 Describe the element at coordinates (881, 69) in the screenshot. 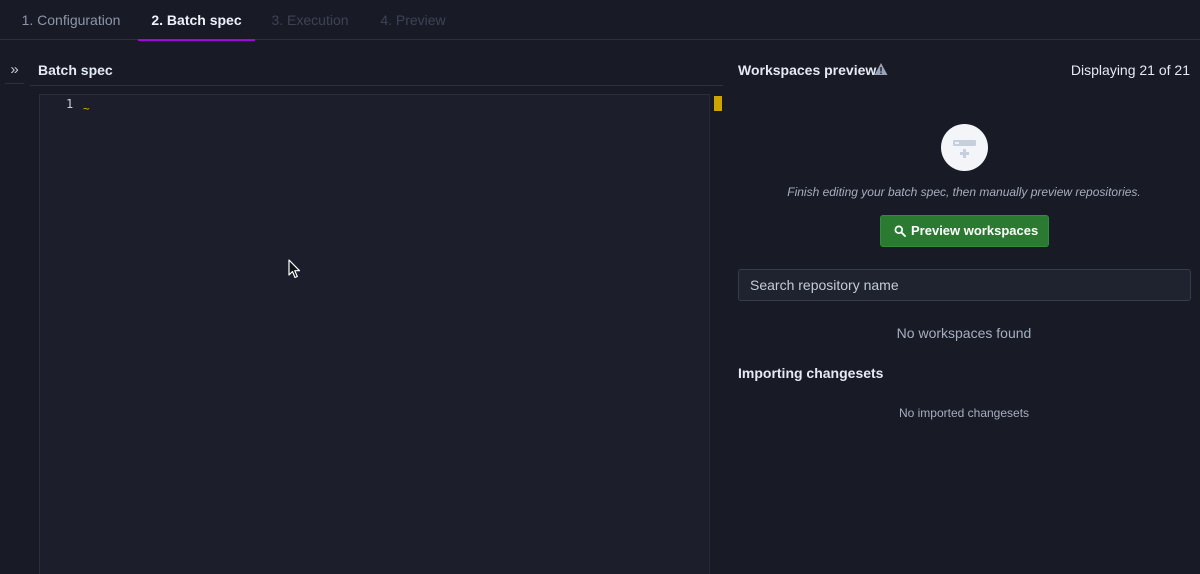

I see `warning-triangle-icon` at that location.